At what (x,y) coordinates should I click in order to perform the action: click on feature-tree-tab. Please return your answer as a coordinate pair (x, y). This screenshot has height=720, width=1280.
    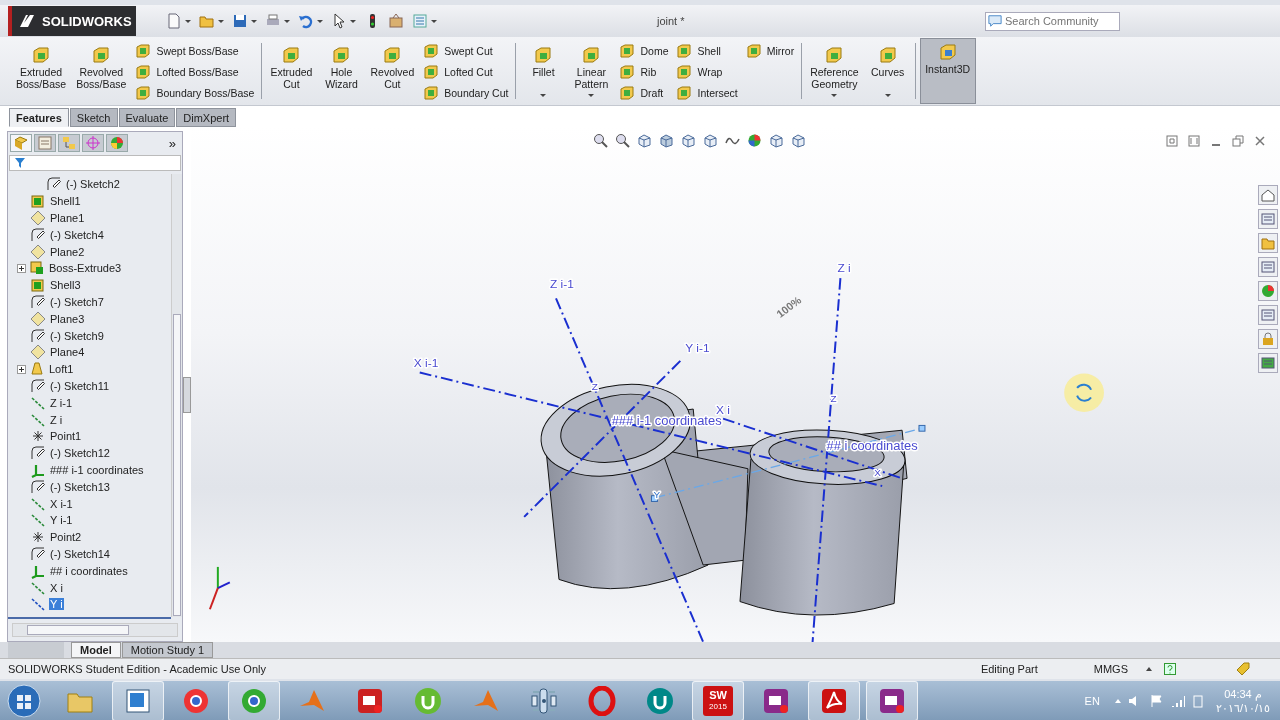
    Looking at the image, I should click on (21, 143).